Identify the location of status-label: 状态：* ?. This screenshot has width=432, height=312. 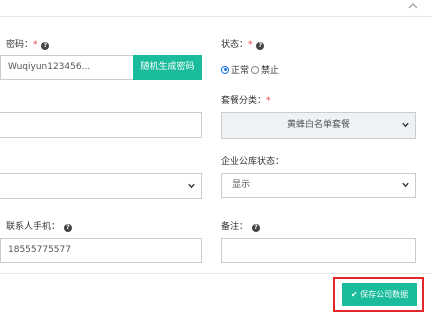
(243, 45).